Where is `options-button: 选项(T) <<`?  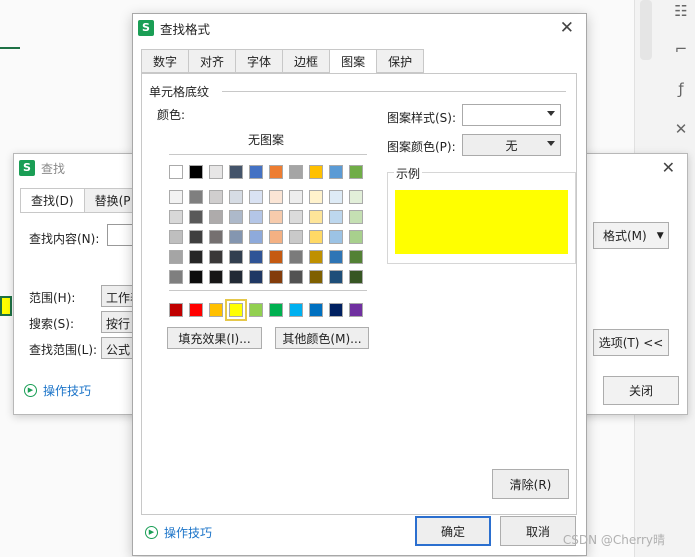 options-button: 选项(T) << is located at coordinates (631, 342).